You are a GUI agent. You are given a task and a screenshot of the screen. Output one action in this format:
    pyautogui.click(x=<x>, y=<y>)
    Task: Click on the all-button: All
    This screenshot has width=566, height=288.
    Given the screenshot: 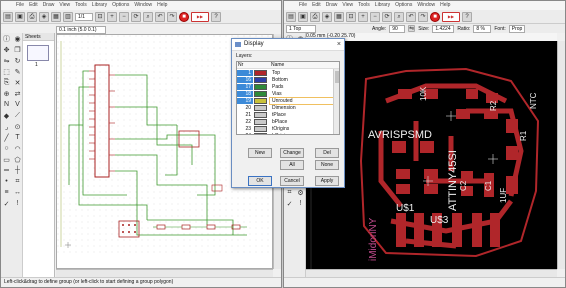 What is the action you would take?
    pyautogui.click(x=292, y=165)
    